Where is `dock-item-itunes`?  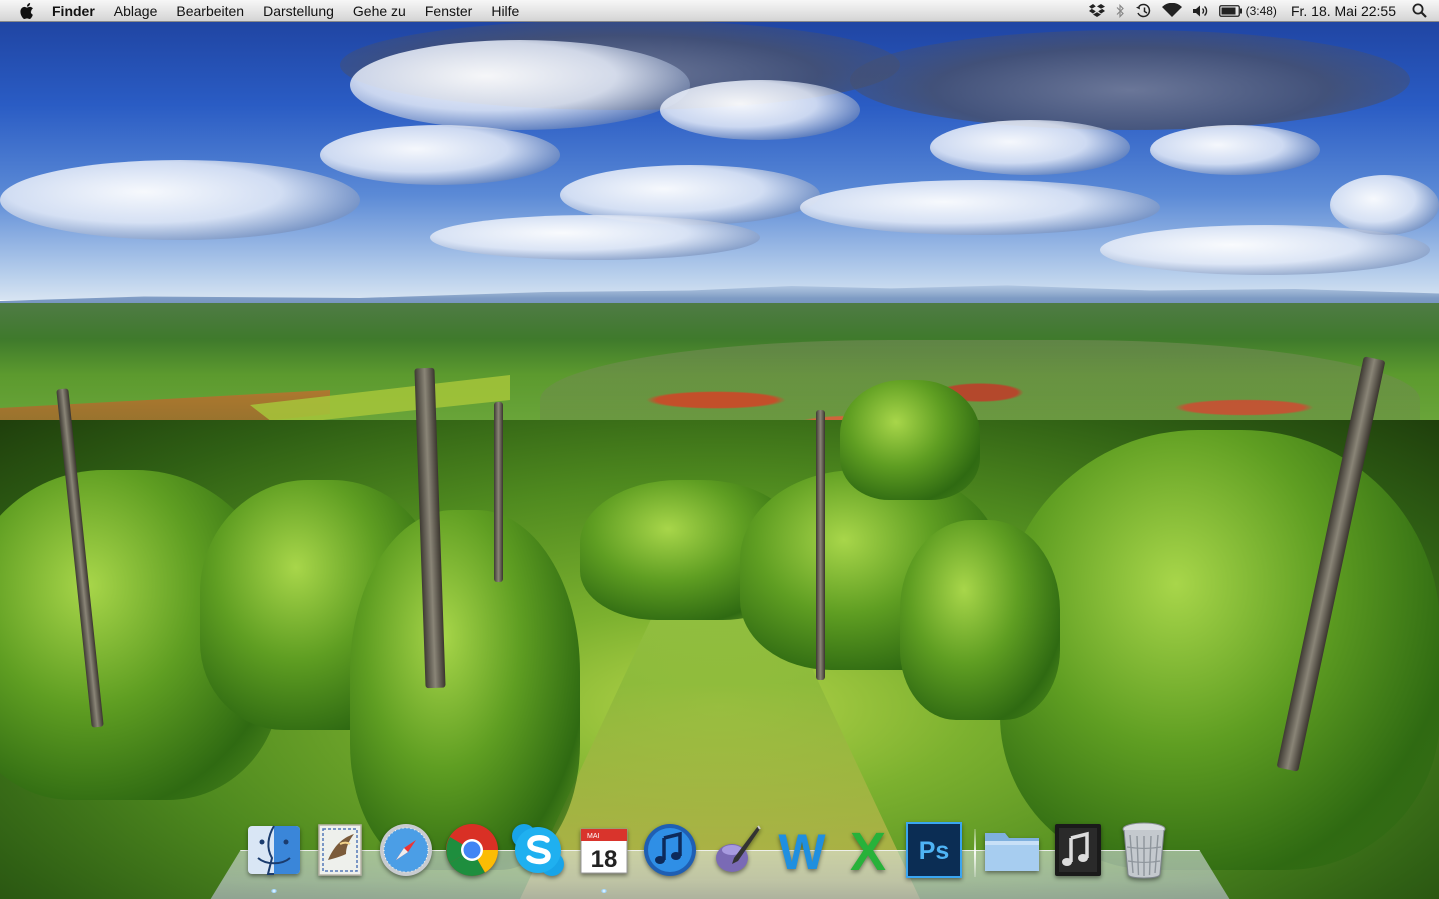
dock-item-itunes is located at coordinates (670, 850).